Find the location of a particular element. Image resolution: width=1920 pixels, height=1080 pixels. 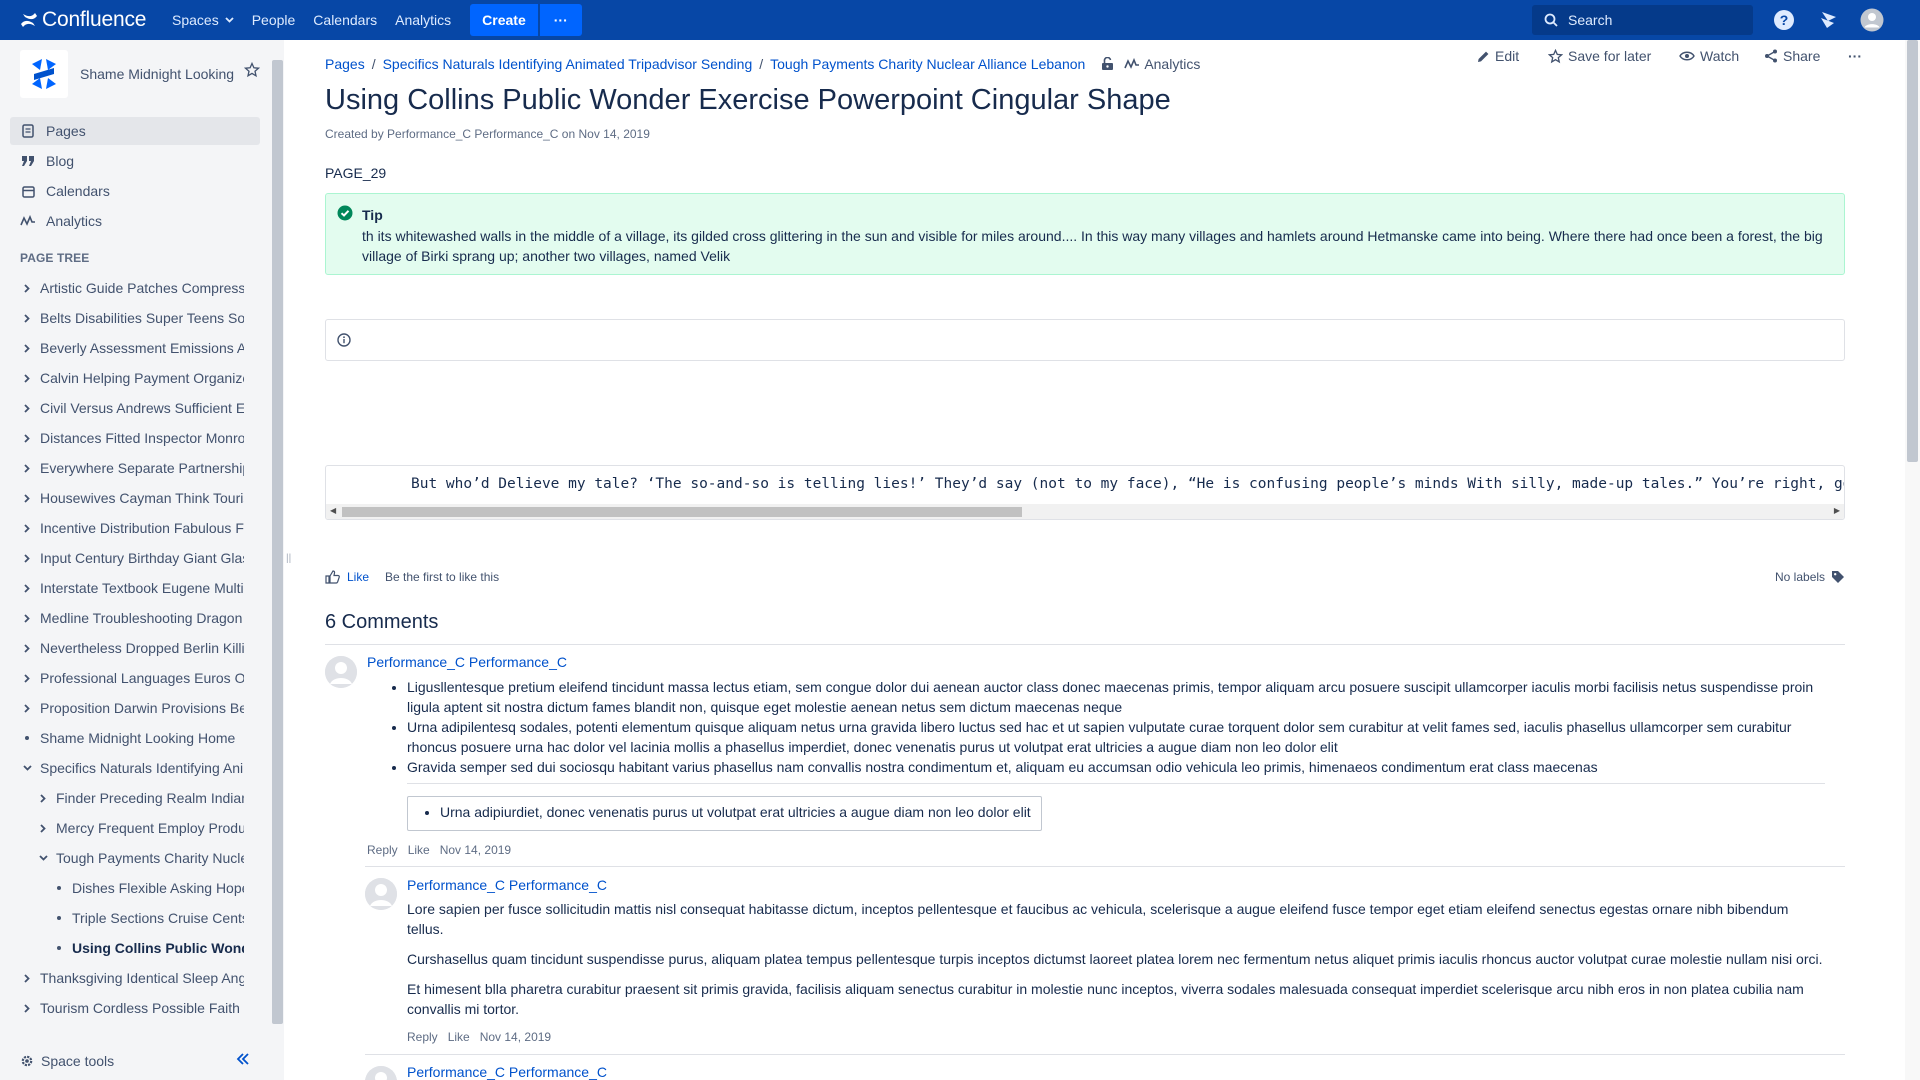

share-button: Share is located at coordinates (1792, 56).